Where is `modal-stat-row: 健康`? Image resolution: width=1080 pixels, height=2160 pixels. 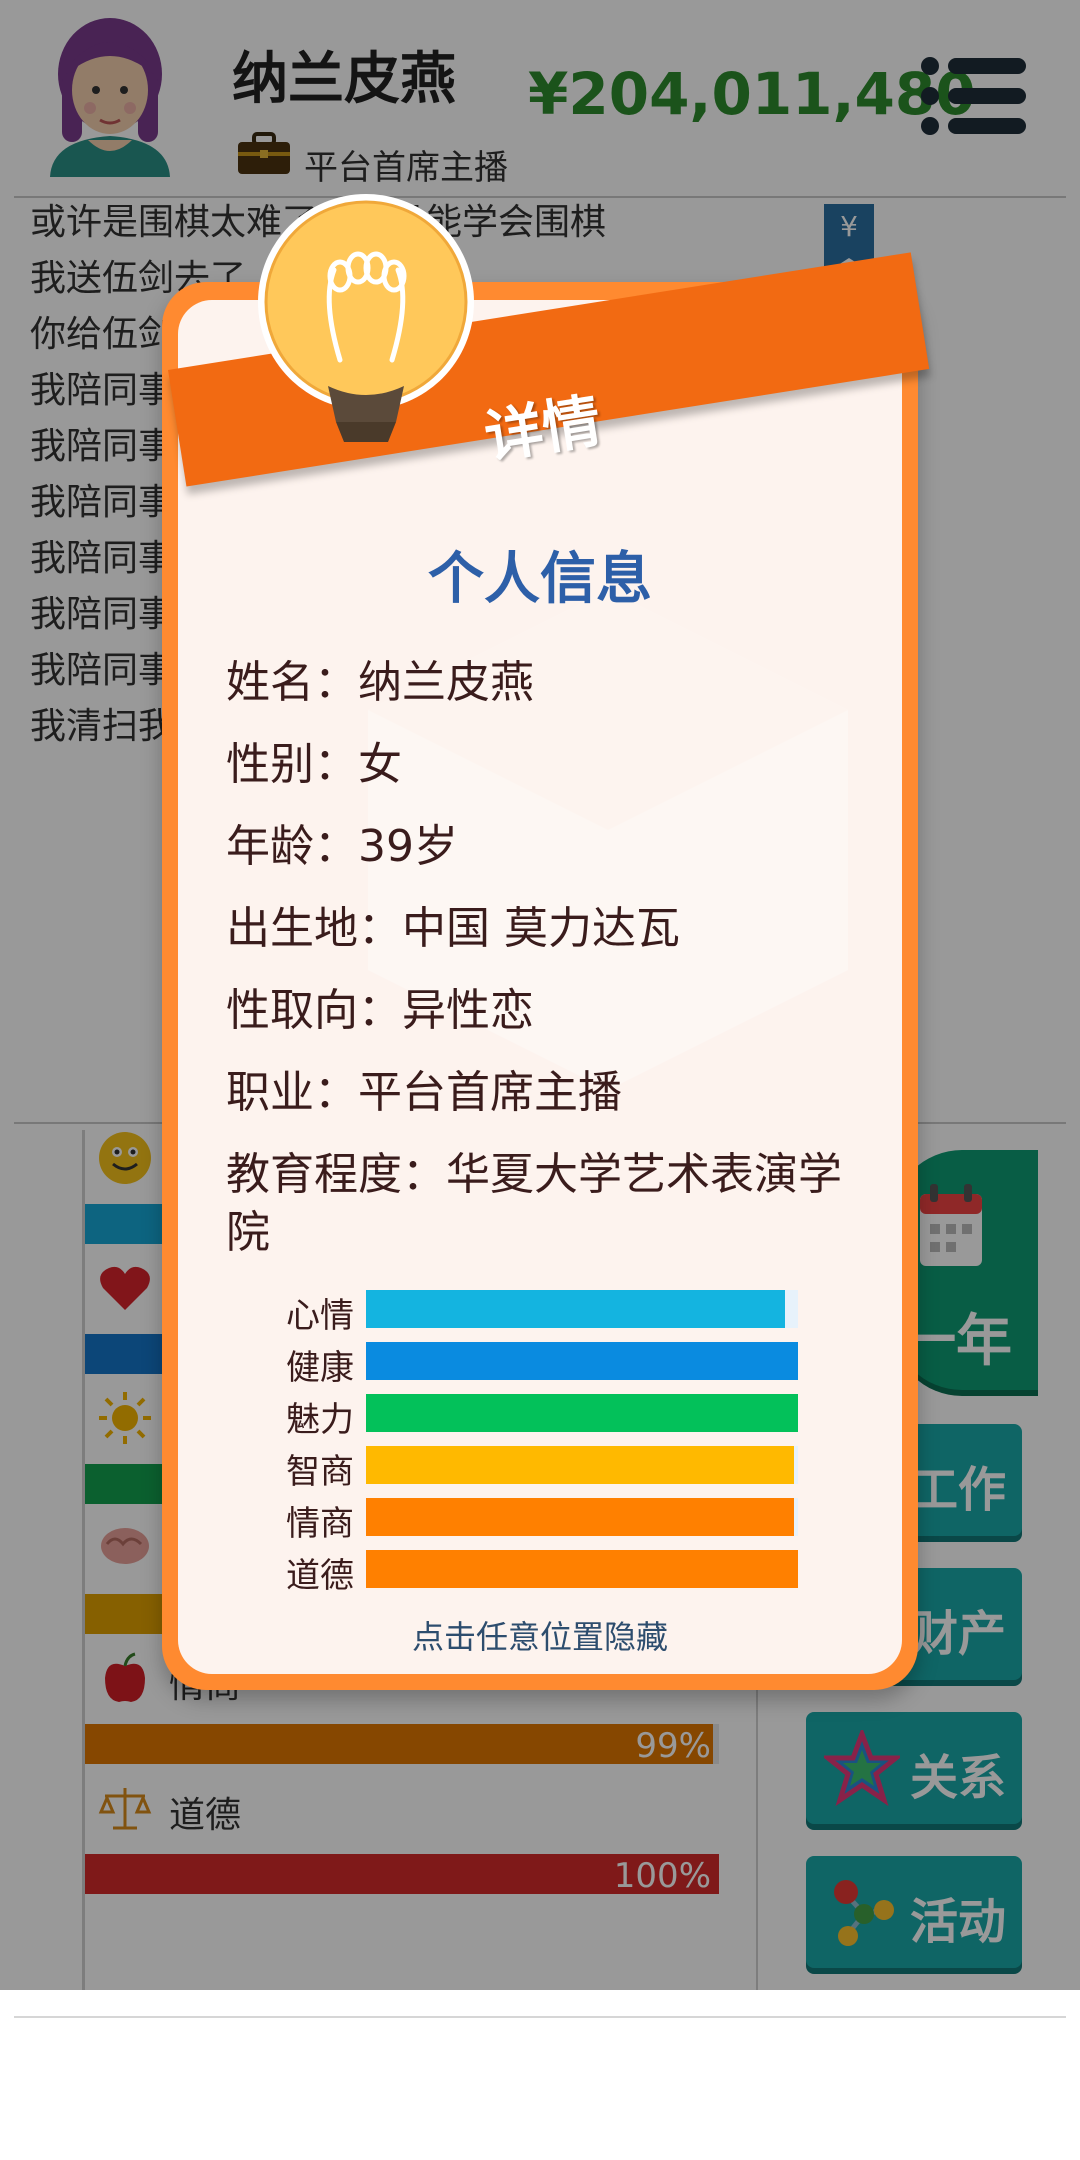 modal-stat-row: 健康 is located at coordinates (540, 1362).